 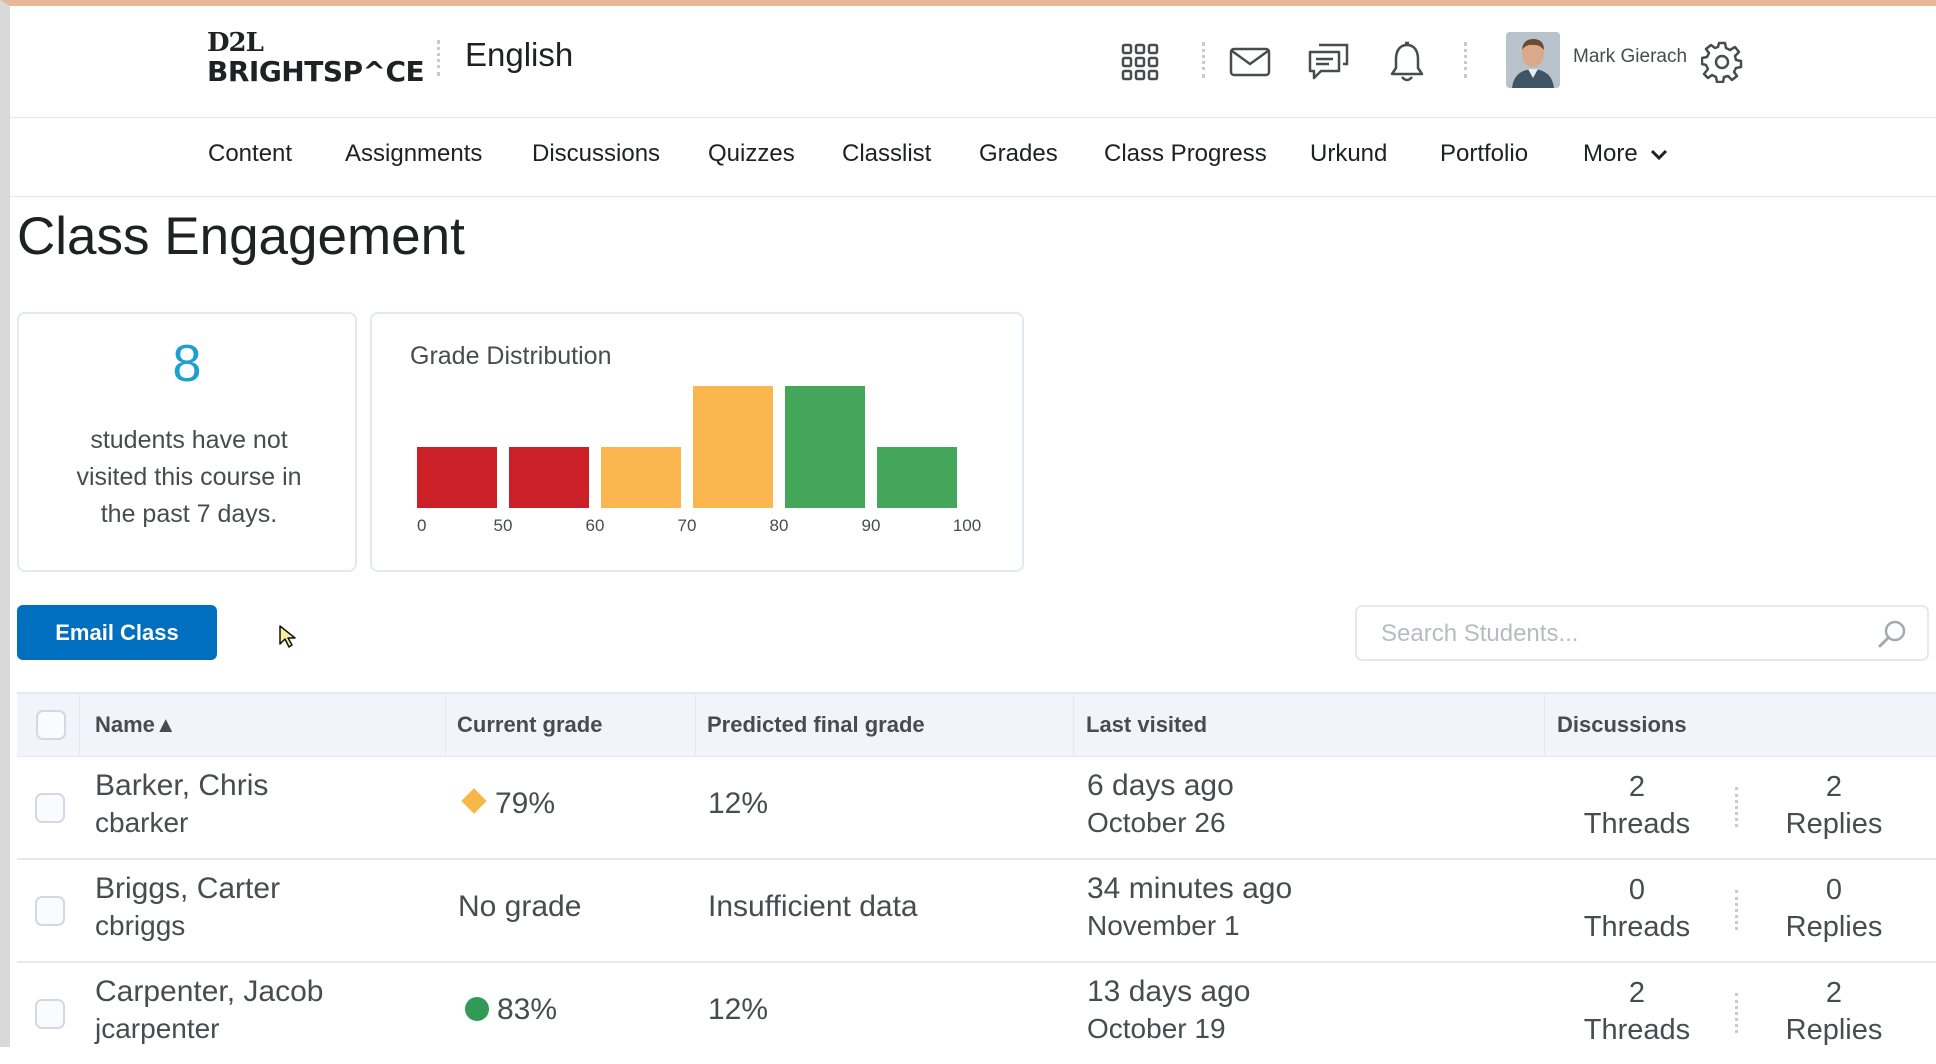 I want to click on nav-item-quizzes: Quizzes, so click(x=751, y=154).